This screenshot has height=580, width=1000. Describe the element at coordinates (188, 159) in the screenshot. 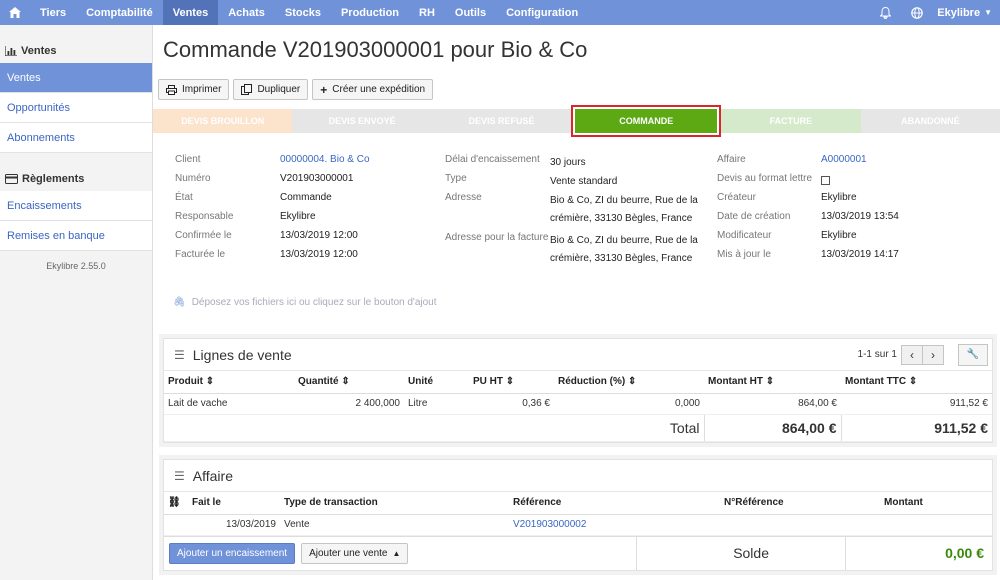

I see `client-label: Client` at that location.